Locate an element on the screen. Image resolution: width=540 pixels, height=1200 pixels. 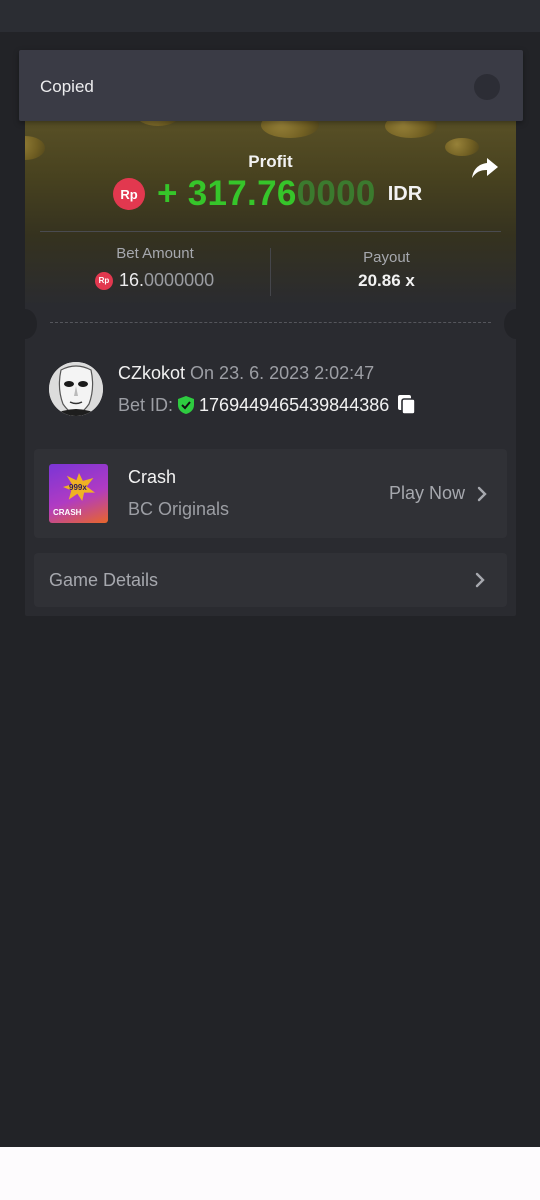
top-bar is located at coordinates (270, 16).